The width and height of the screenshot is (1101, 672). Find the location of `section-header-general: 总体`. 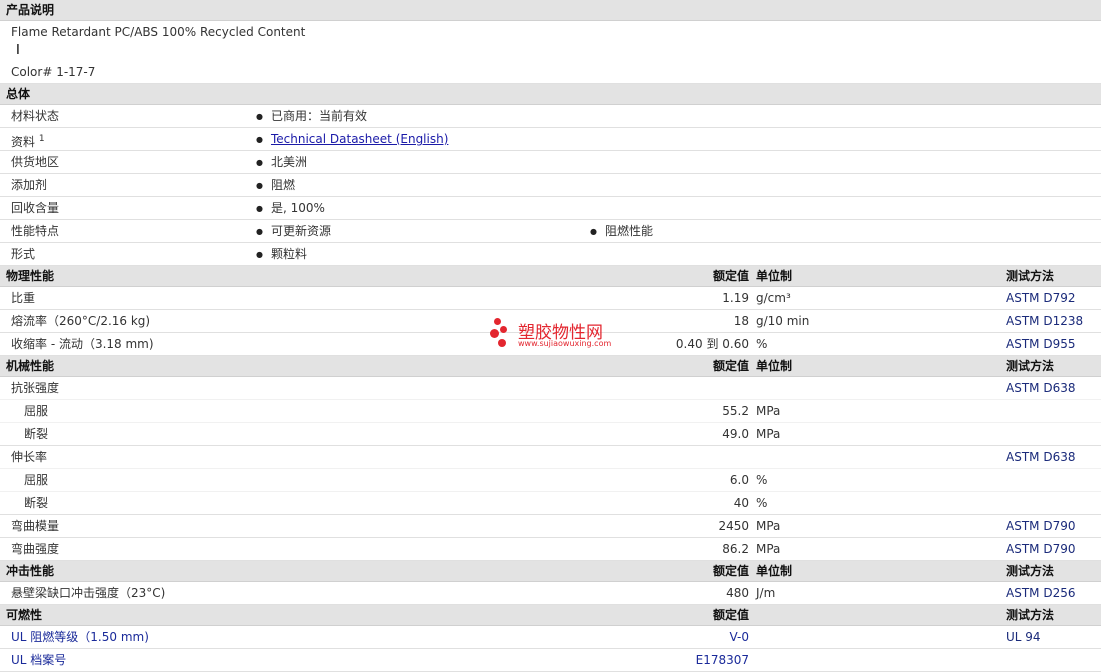

section-header-general: 总体 is located at coordinates (550, 94).